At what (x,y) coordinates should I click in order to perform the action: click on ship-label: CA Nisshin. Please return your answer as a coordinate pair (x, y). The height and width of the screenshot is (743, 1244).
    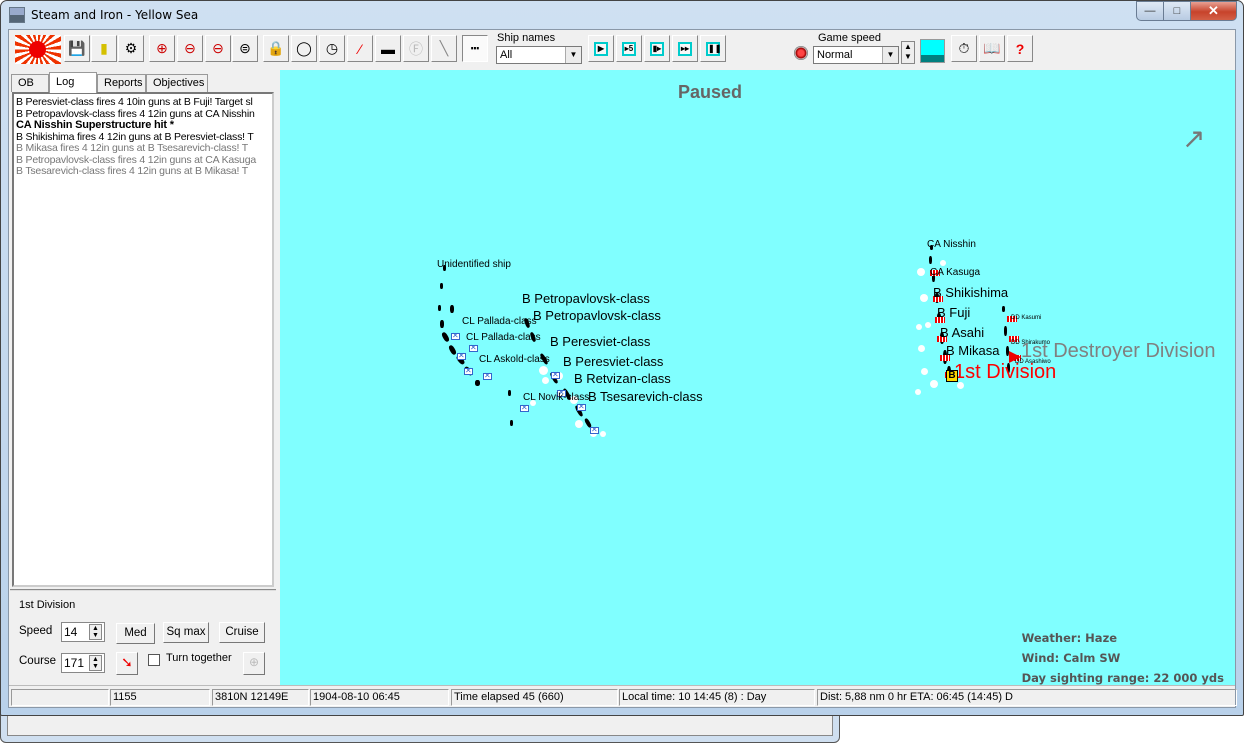
    Looking at the image, I should click on (951, 244).